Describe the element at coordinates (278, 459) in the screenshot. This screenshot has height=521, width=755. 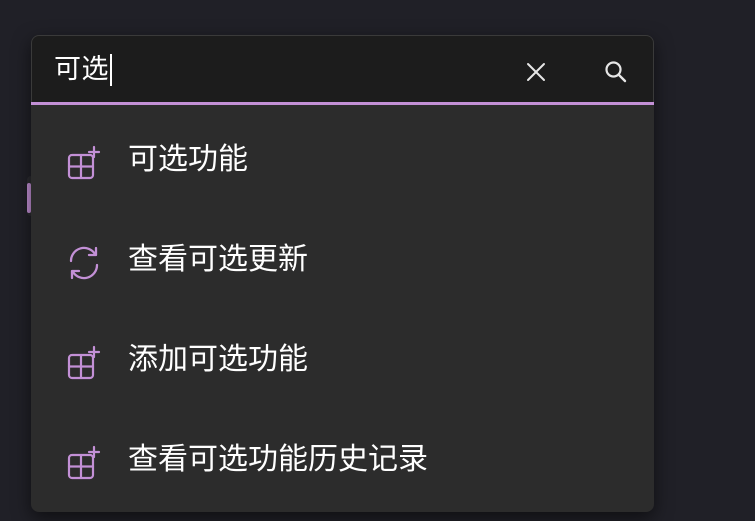
I see `suggestion-label: 查看可选功能历史记录` at that location.